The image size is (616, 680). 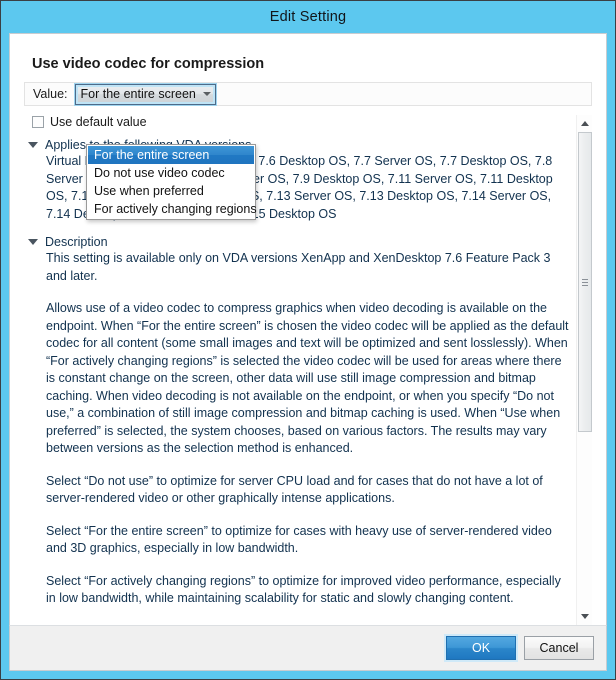 I want to click on value-label: Value:, so click(x=50, y=94).